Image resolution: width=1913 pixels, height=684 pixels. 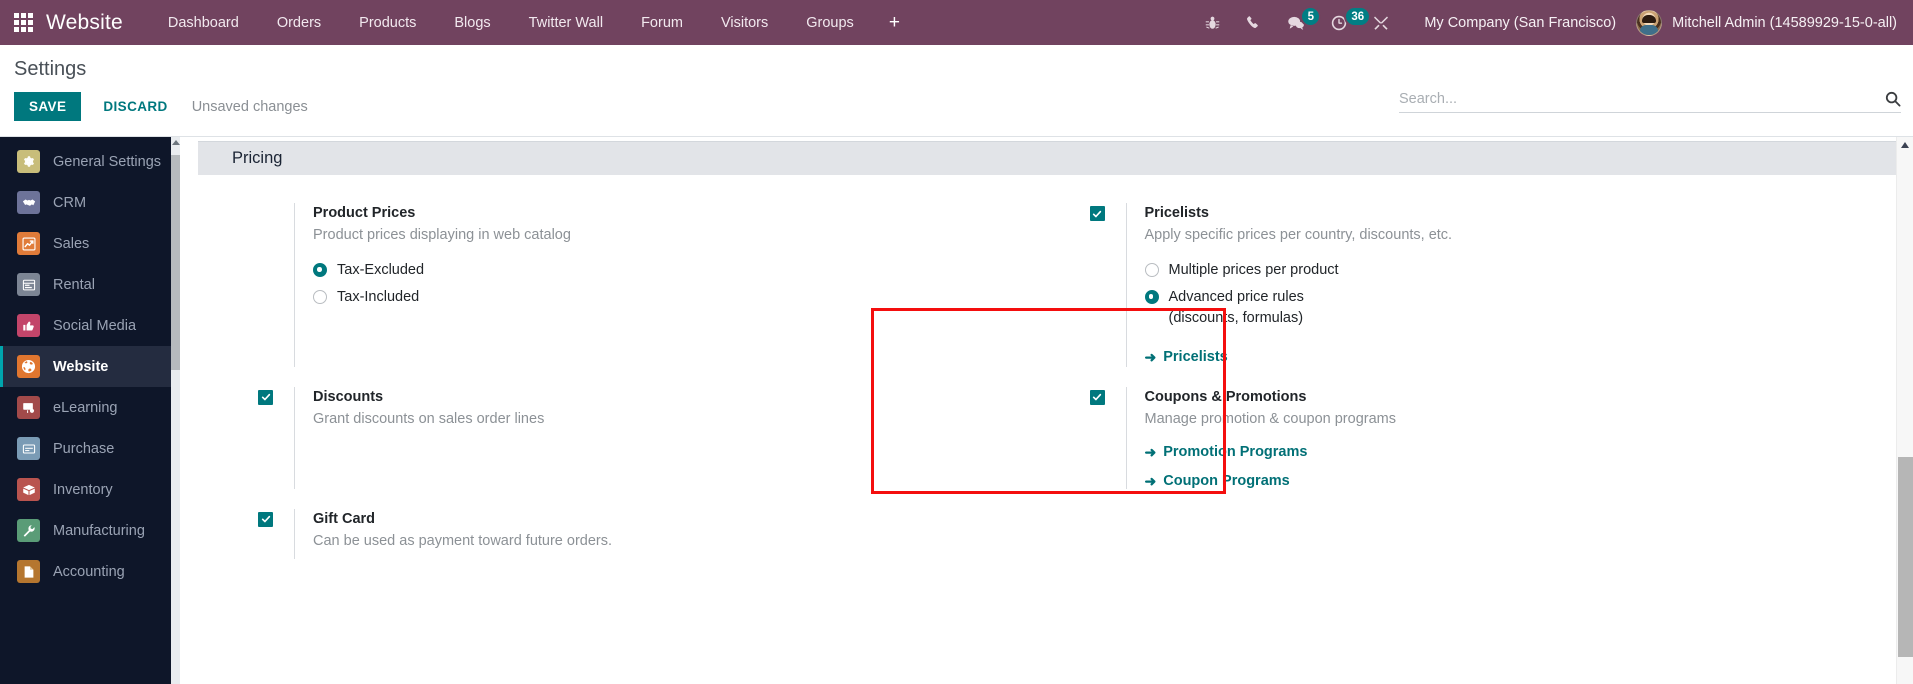 What do you see at coordinates (276, 285) in the screenshot?
I see `no-control-spacer` at bounding box center [276, 285].